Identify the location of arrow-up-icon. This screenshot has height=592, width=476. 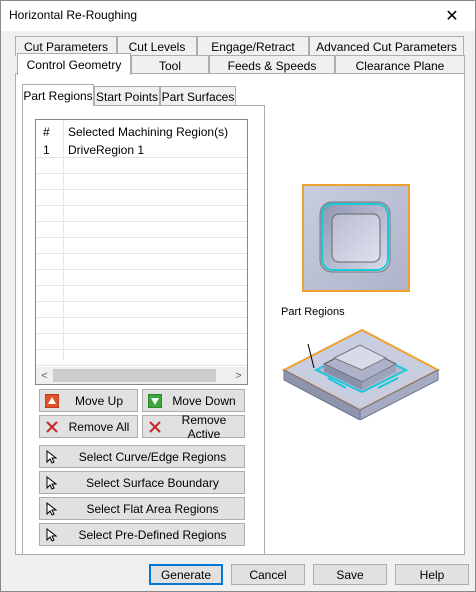
(52, 401).